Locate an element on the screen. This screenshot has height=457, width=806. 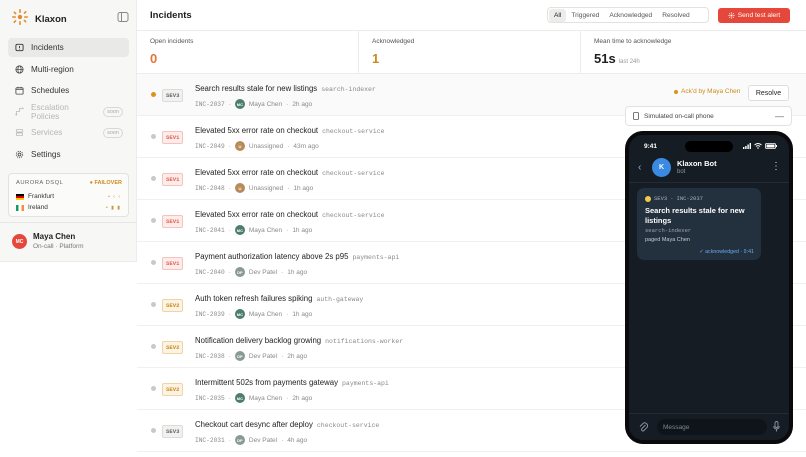
sidebar-item-incidents: Incidents is located at coordinates (68, 47).